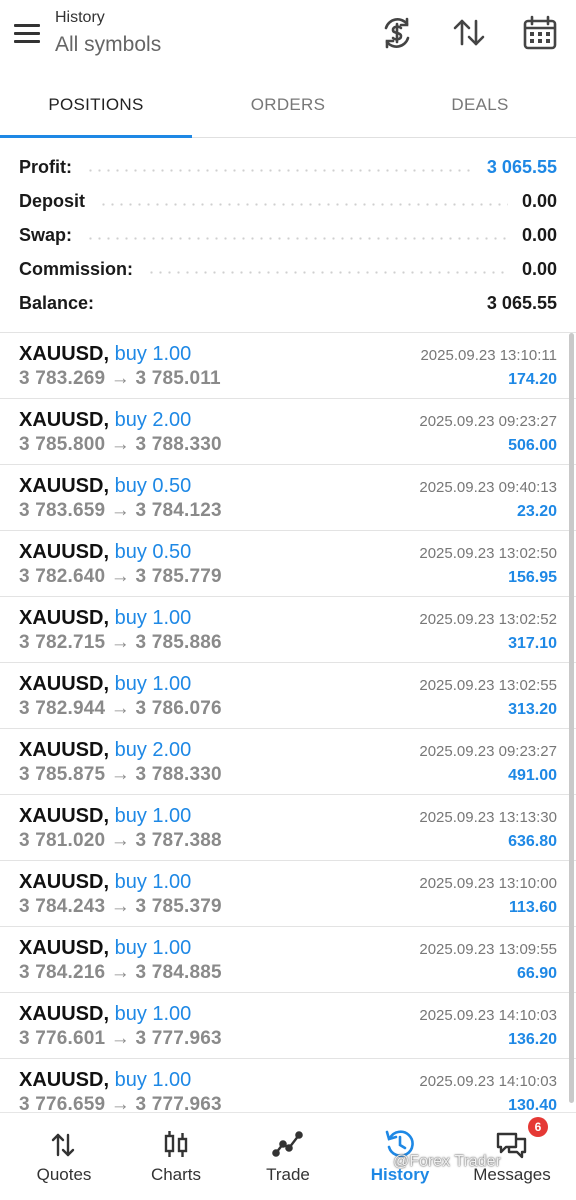 Image resolution: width=576 pixels, height=1200 pixels. What do you see at coordinates (532, 577) in the screenshot?
I see `deal-profit: 156.95` at bounding box center [532, 577].